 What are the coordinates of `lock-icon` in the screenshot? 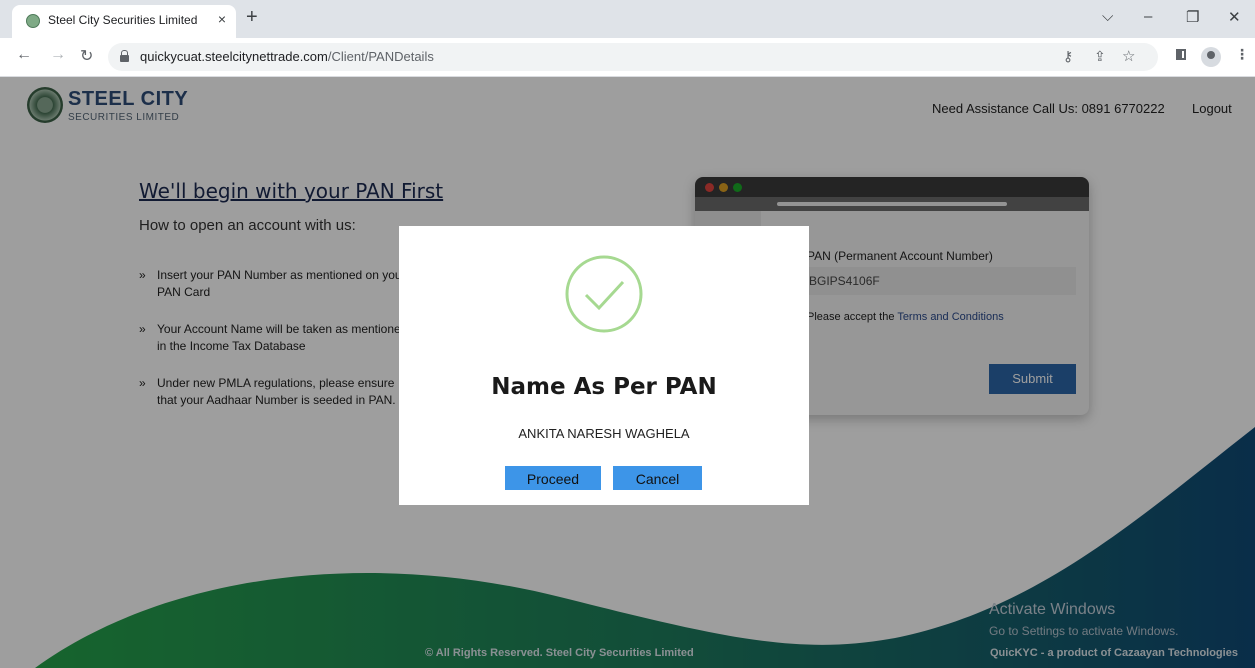 It's located at (124, 56).